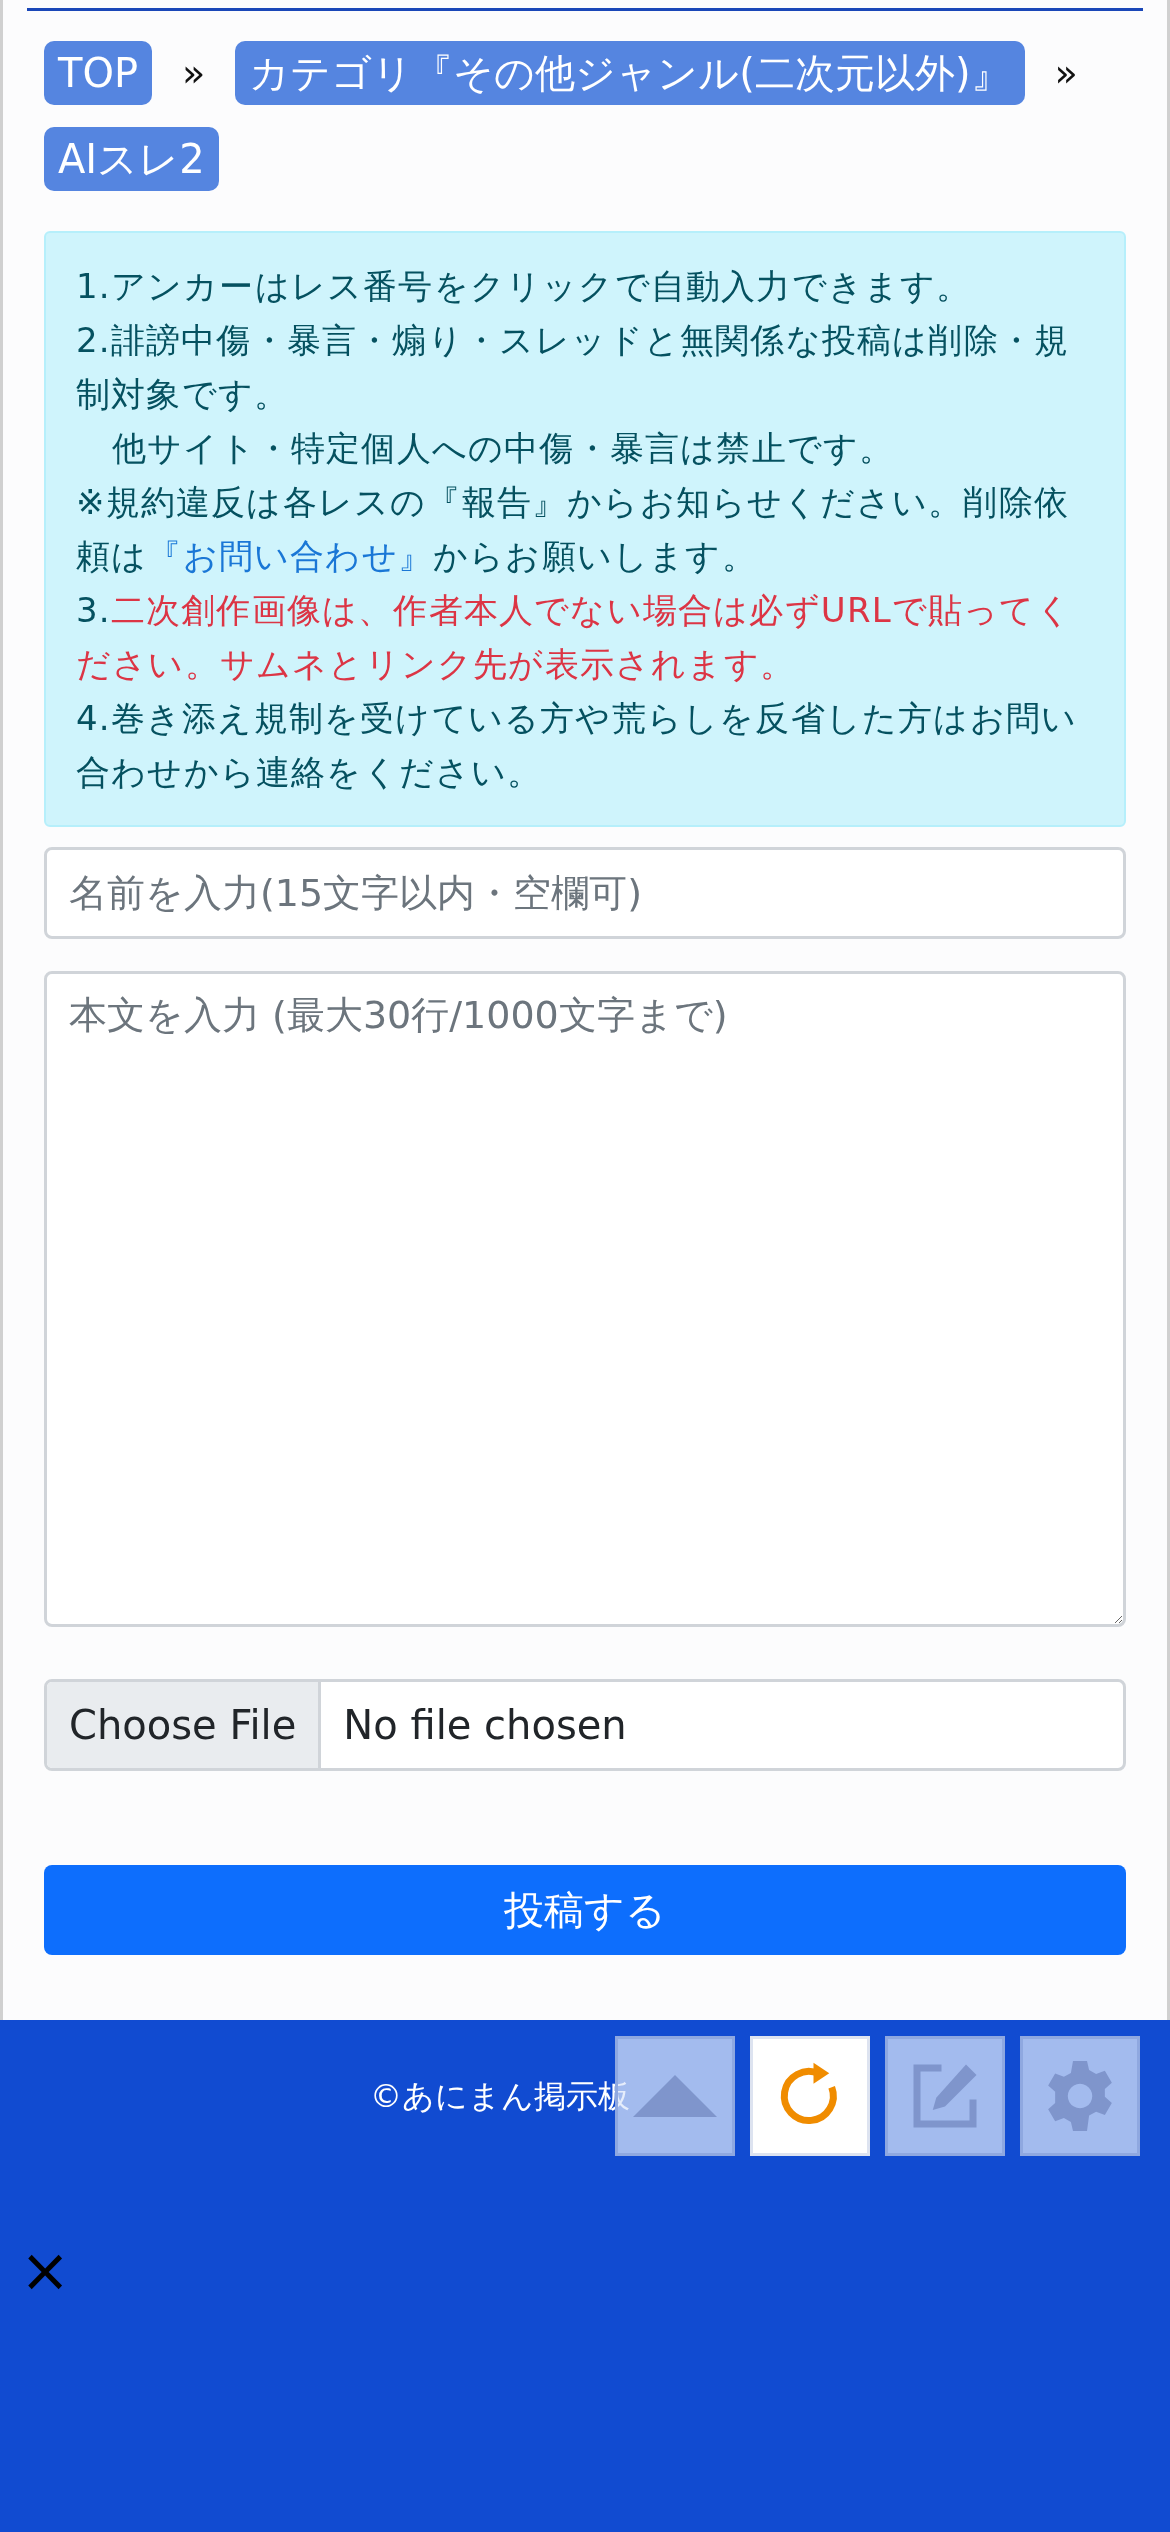 The image size is (1170, 2532). I want to click on close-button: ×, so click(45, 2270).